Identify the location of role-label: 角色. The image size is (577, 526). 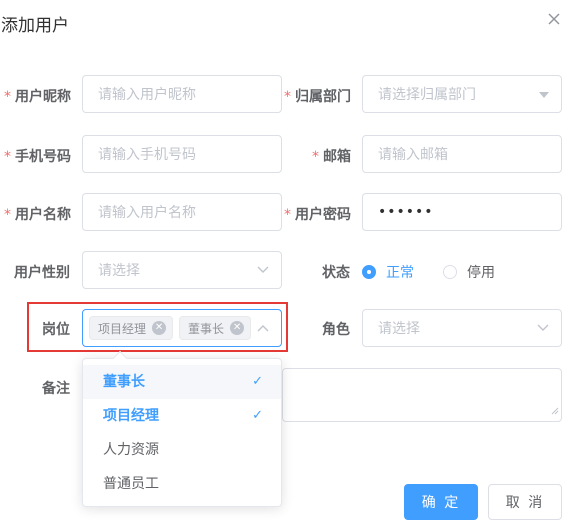
(336, 330).